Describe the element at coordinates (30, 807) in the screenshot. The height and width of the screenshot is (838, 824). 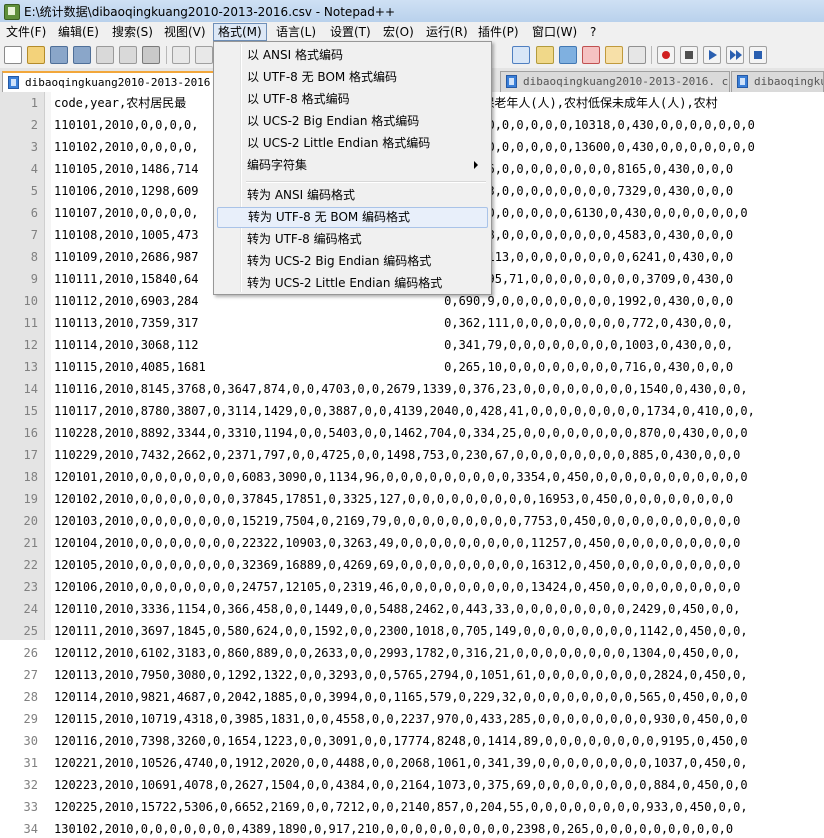
I see `line-number: 33` at that location.